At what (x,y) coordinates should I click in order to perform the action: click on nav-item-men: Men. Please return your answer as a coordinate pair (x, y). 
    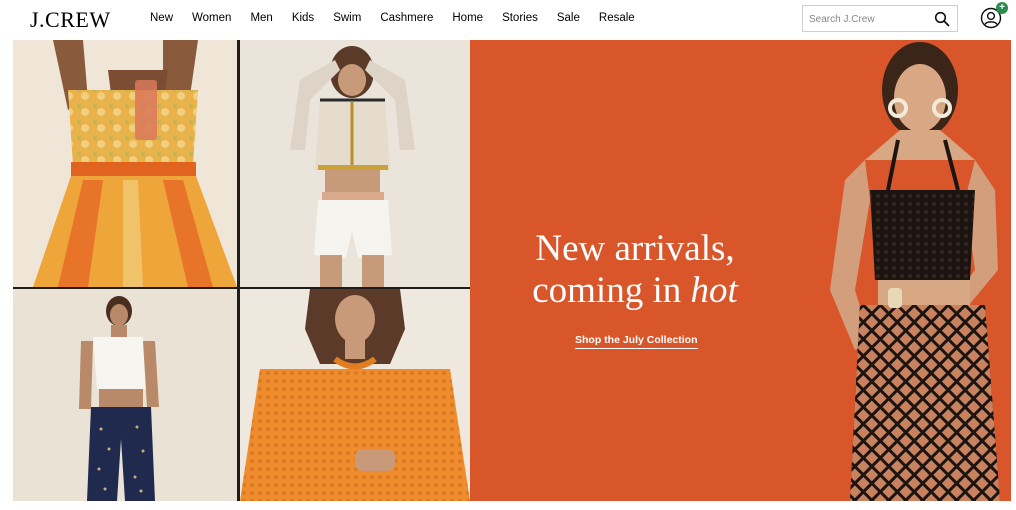
    Looking at the image, I should click on (261, 18).